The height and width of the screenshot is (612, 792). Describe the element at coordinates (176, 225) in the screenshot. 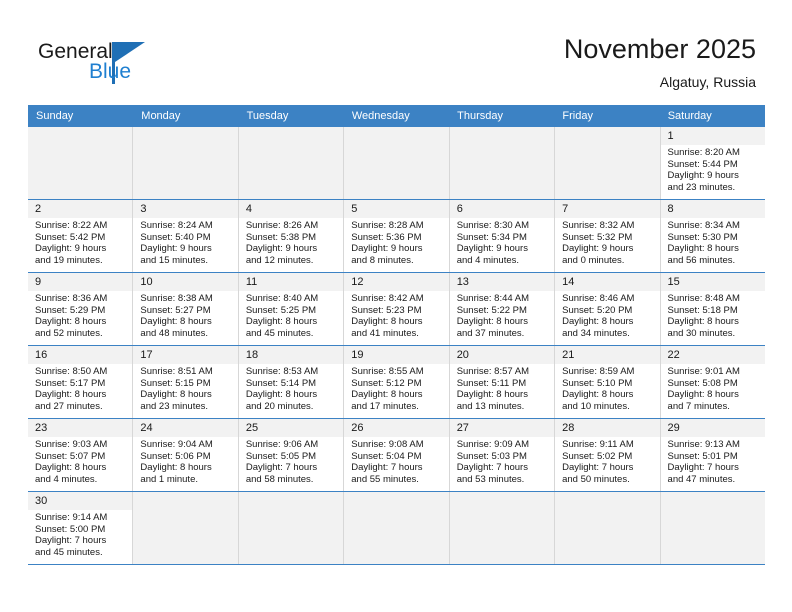

I see `day-sunrise-text: Sunrise: 8:24 AM` at that location.